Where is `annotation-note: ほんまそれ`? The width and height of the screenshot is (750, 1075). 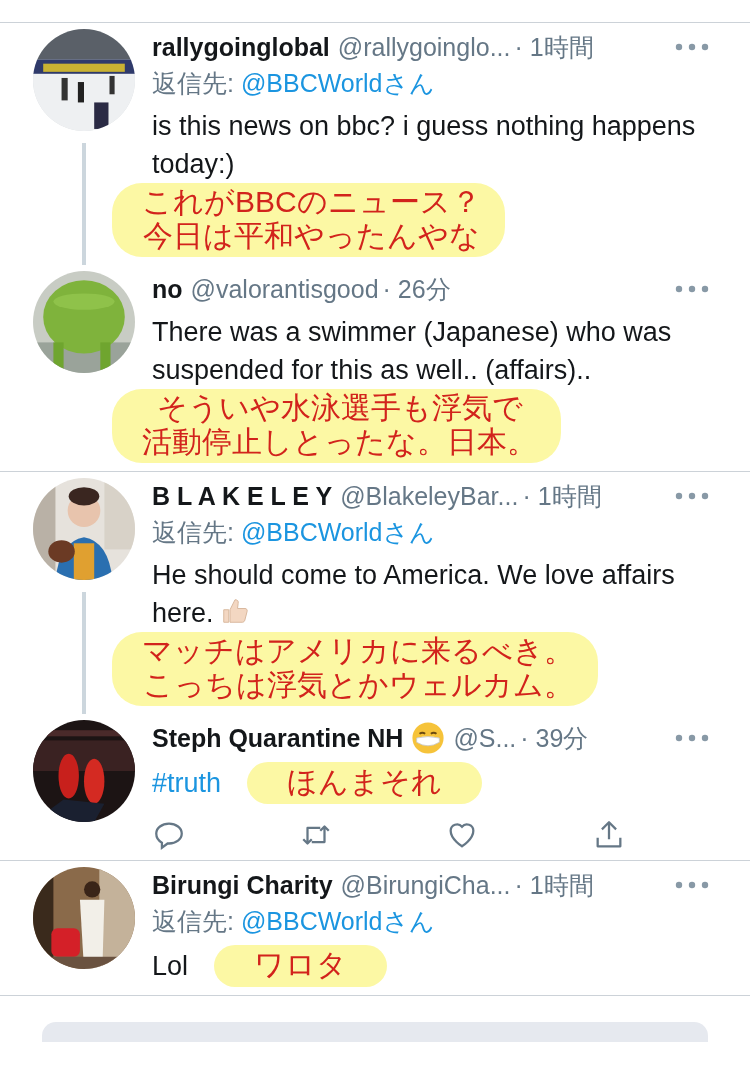 annotation-note: ほんまそれ is located at coordinates (365, 783).